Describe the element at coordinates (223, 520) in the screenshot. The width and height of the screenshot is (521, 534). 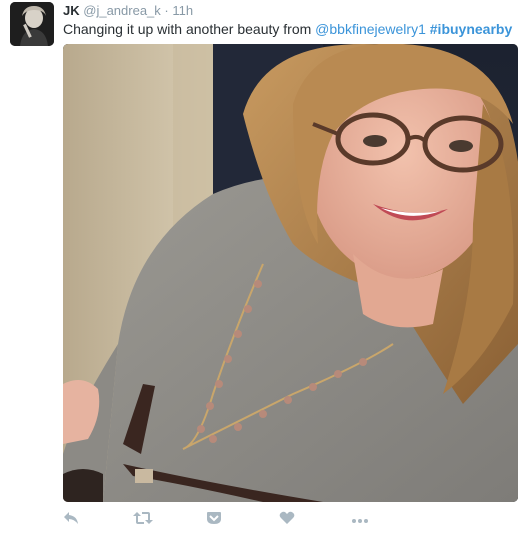
I see `tweet-actions` at that location.